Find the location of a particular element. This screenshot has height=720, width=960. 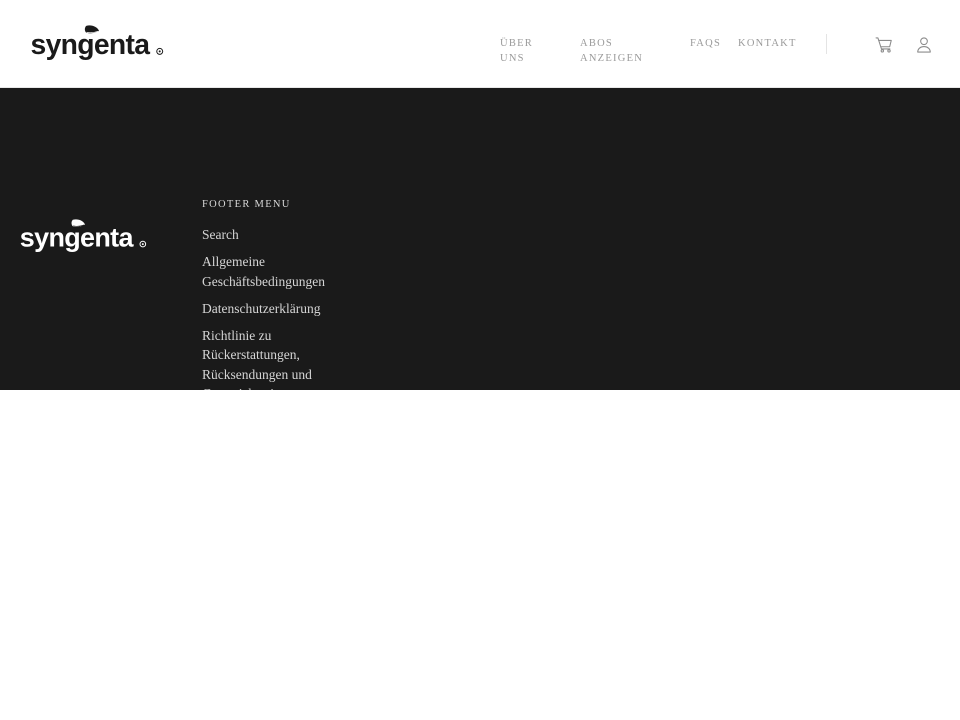

user-account-icon is located at coordinates (924, 45).